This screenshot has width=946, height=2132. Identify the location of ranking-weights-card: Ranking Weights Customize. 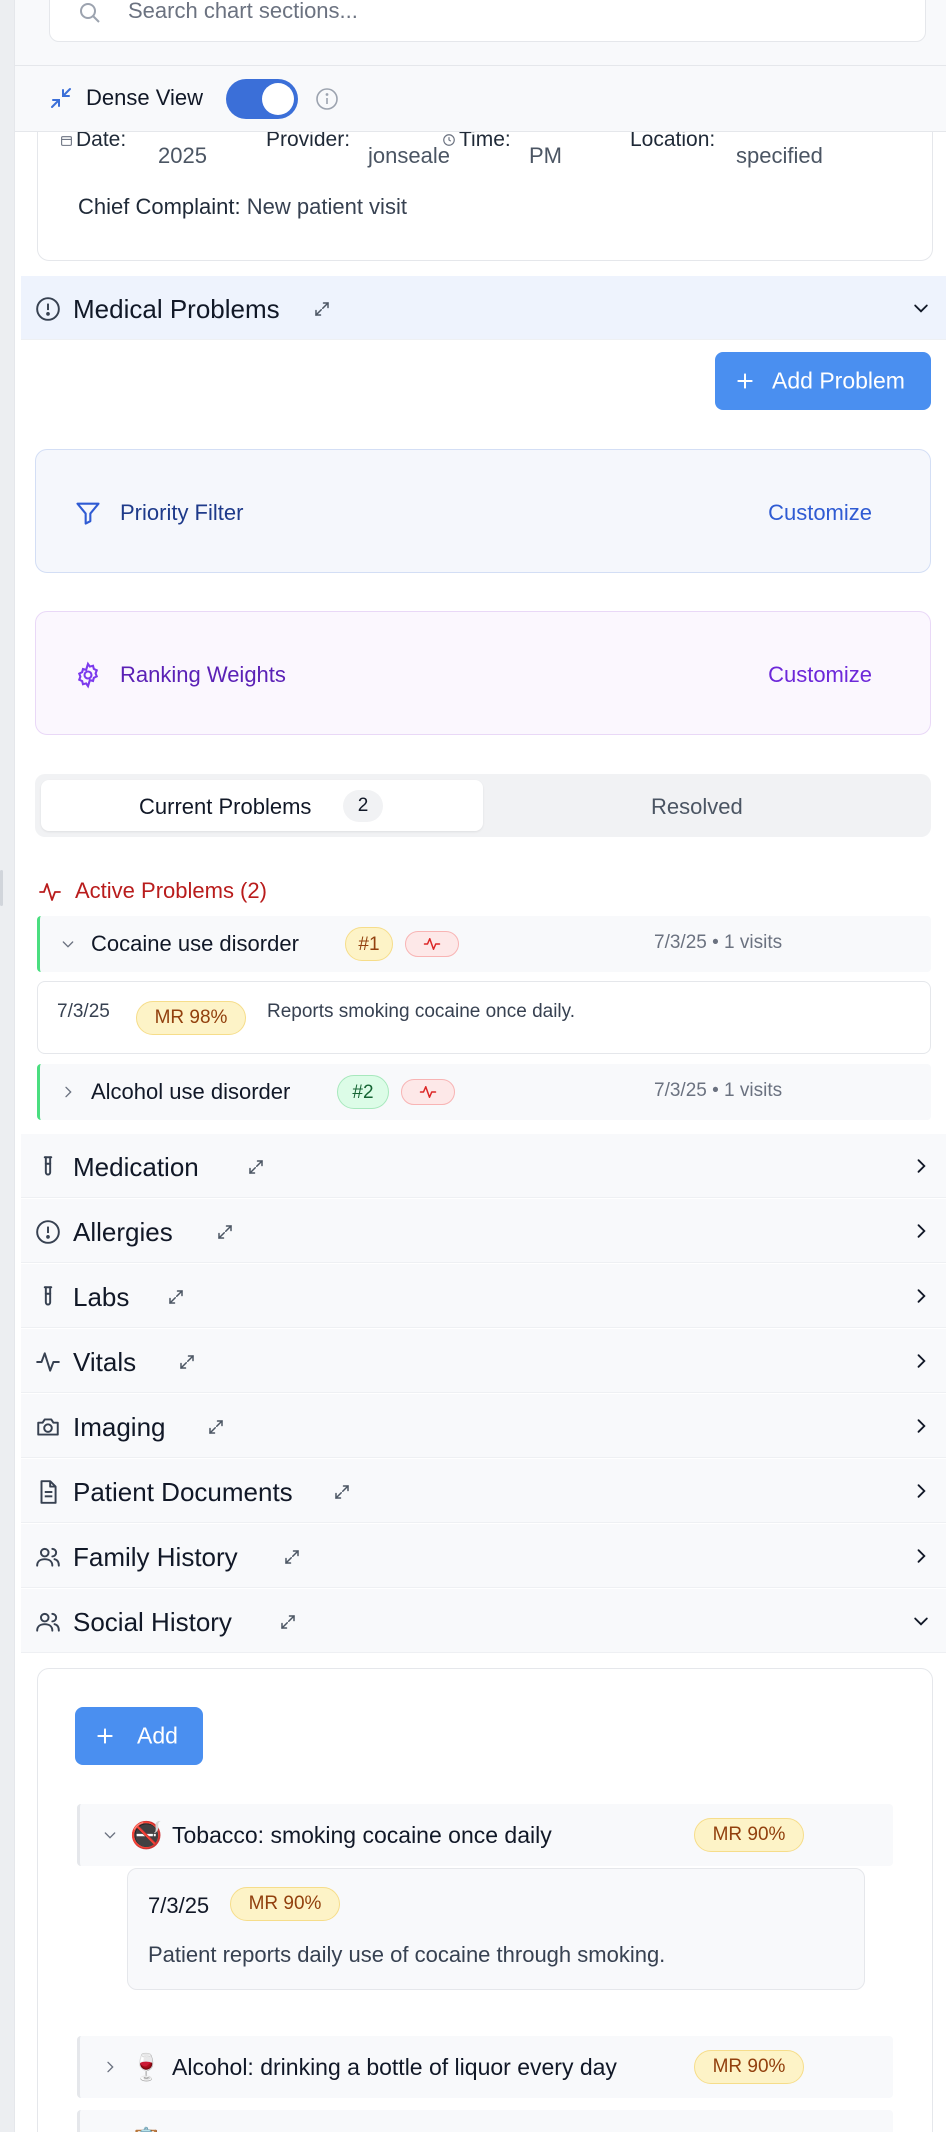
(483, 673).